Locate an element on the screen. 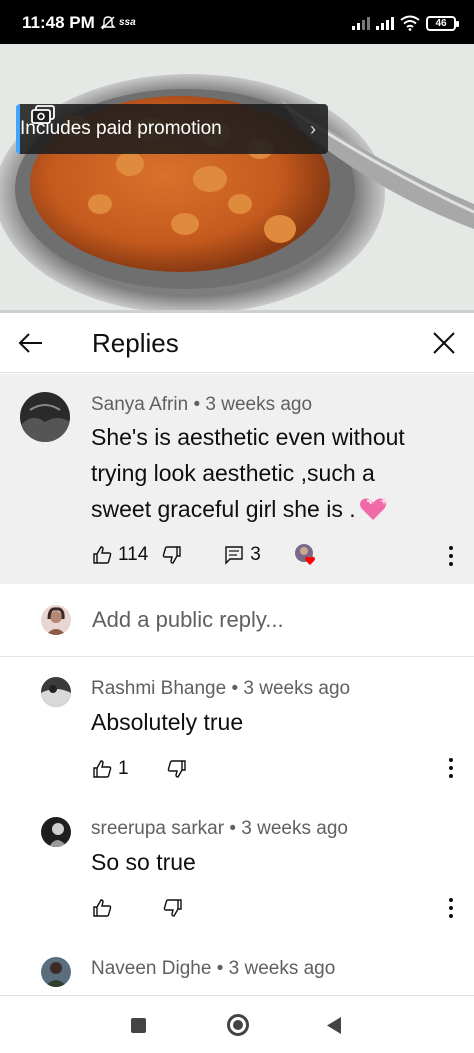  battery-level: 46 is located at coordinates (441, 23).